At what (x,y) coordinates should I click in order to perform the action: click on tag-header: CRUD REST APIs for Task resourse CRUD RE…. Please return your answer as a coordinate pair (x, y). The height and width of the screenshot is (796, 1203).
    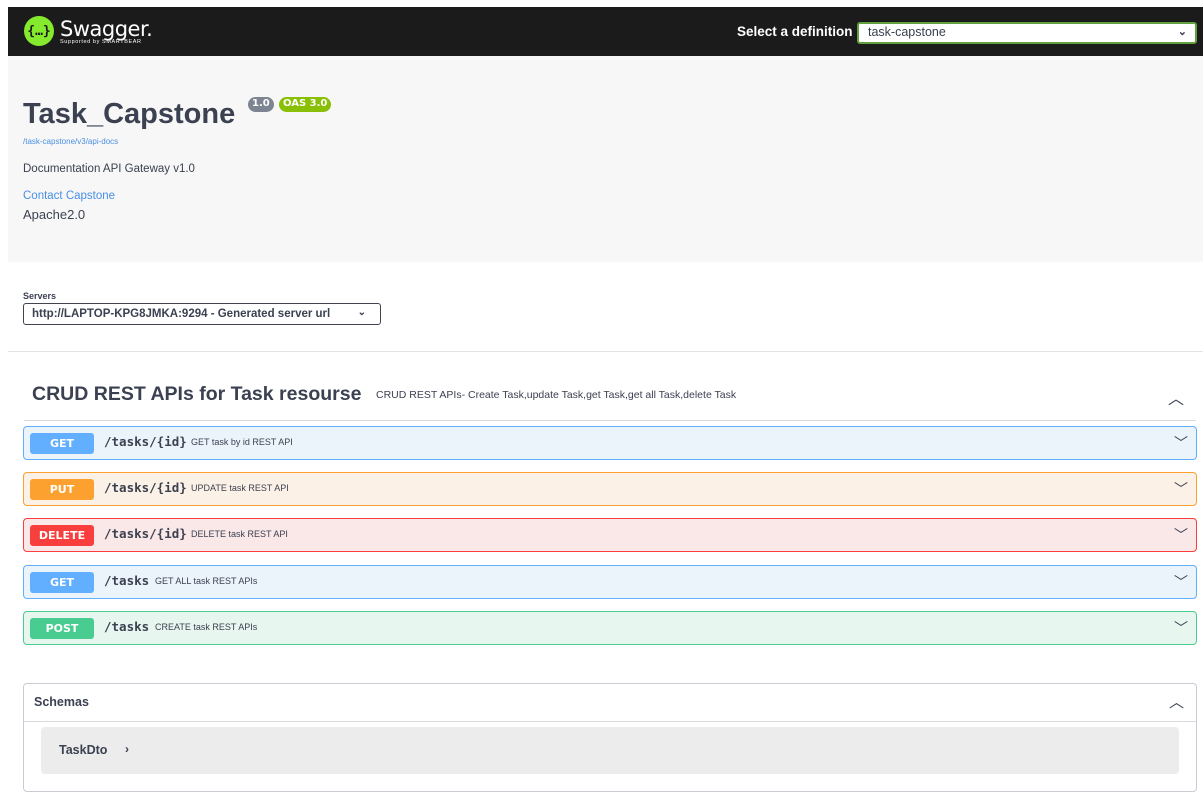
    Looking at the image, I should click on (610, 401).